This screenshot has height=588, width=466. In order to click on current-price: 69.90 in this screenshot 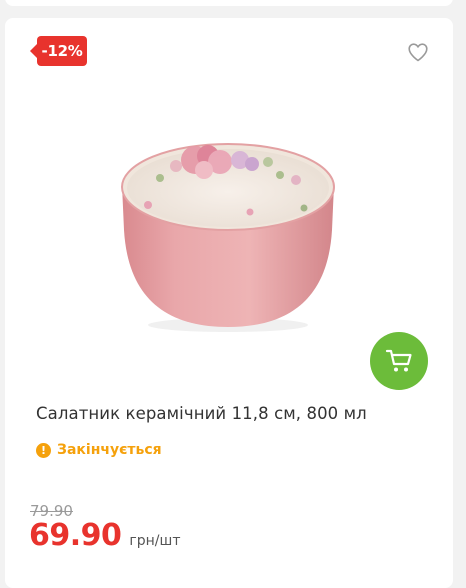, I will do `click(75, 535)`.